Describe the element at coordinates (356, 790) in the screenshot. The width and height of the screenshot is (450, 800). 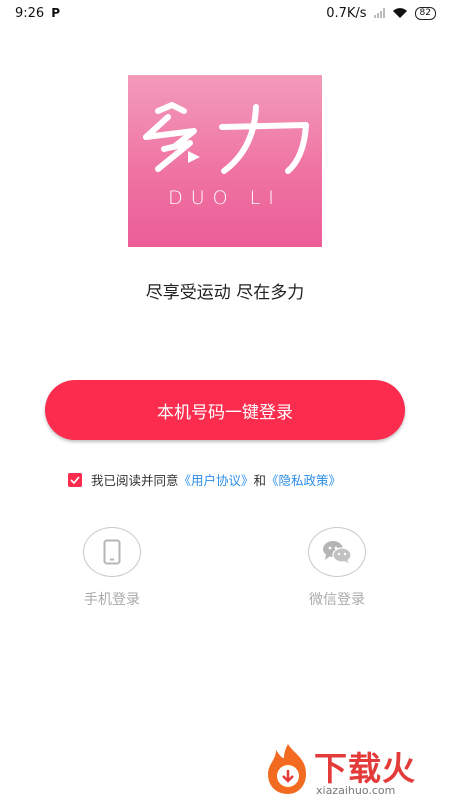
I see `watermark-url: xiazaihuo.com` at that location.